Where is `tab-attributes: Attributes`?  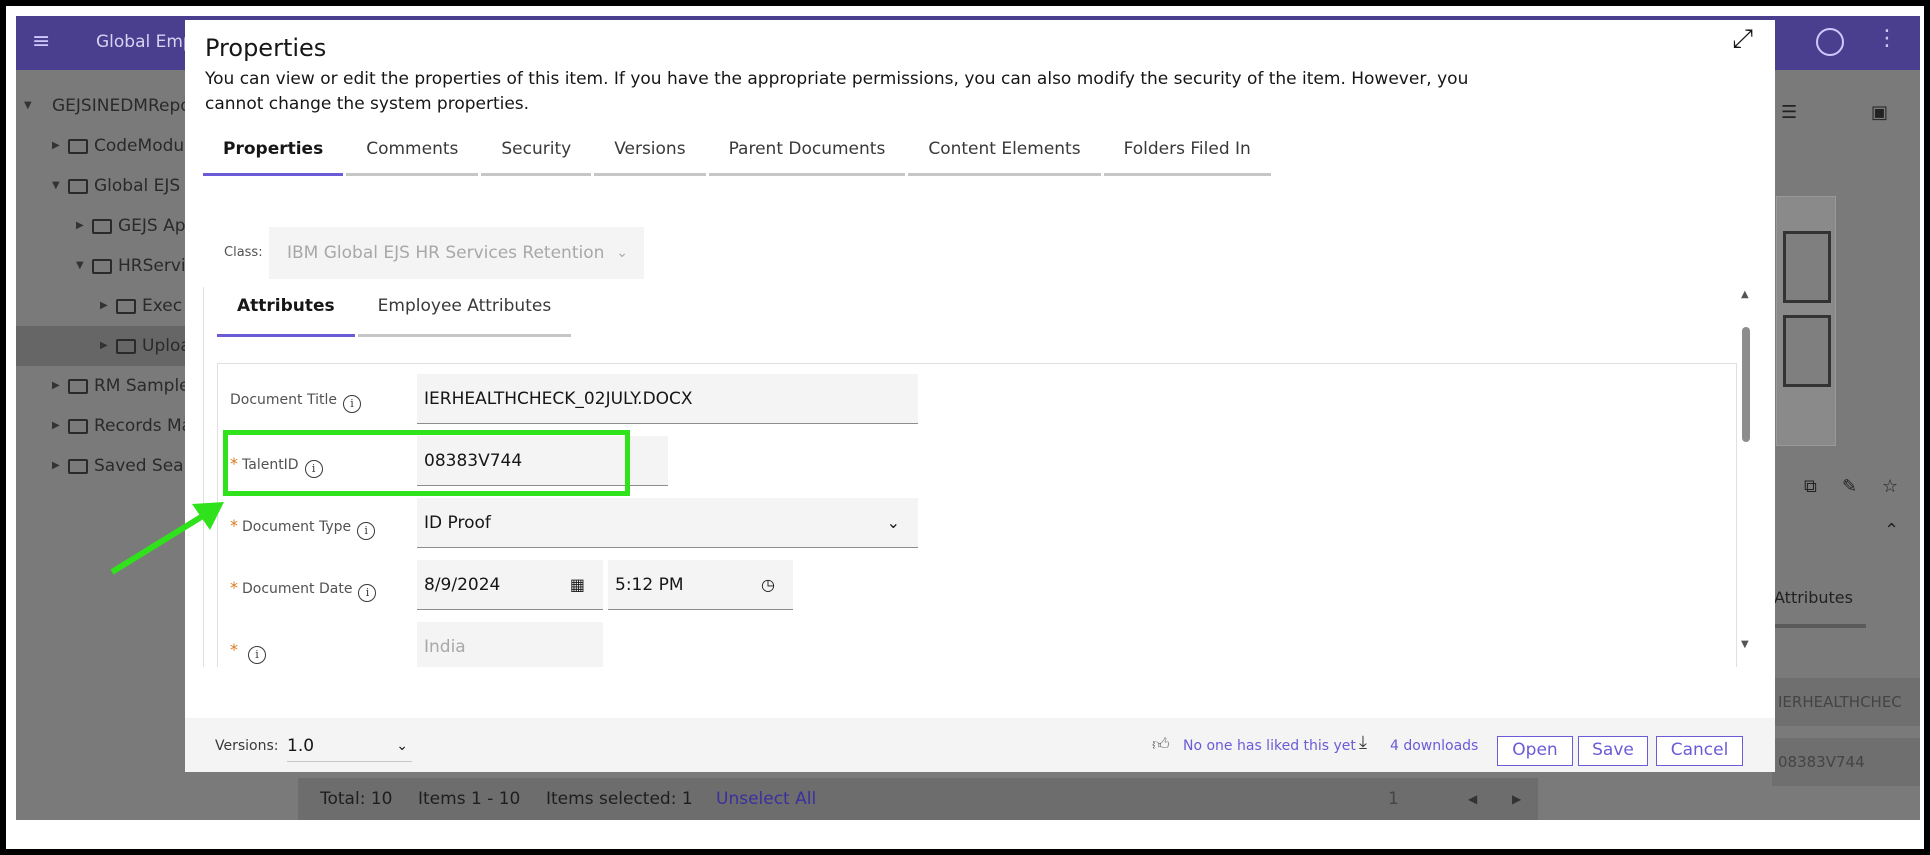
tab-attributes: Attributes is located at coordinates (286, 312).